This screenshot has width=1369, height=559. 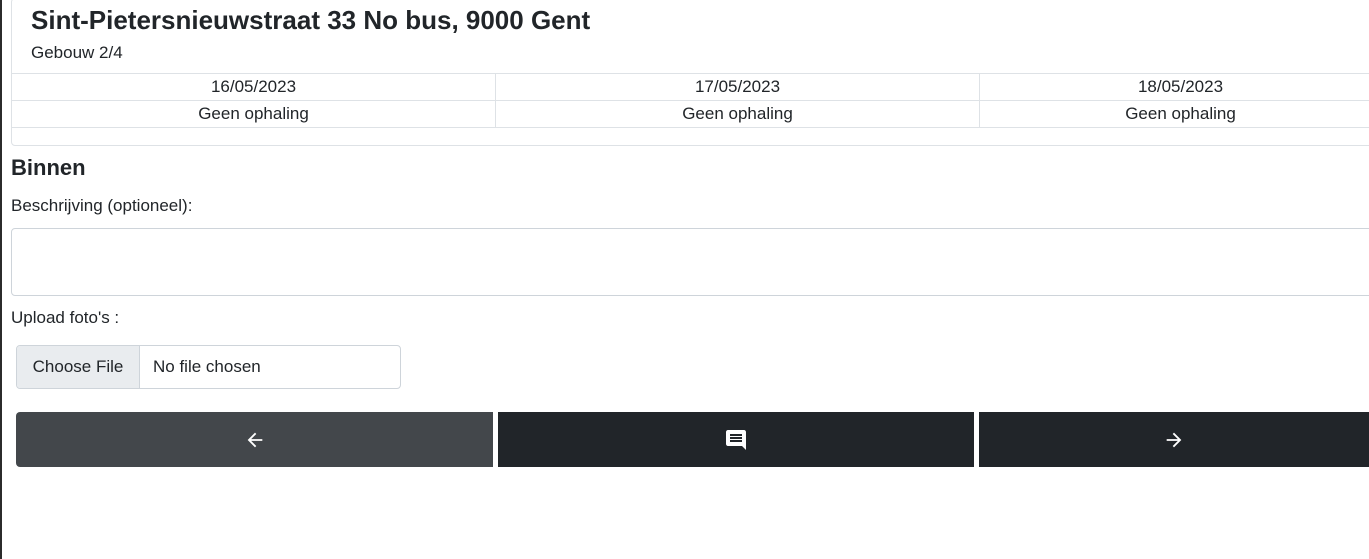 I want to click on previous-button, so click(x=254, y=439).